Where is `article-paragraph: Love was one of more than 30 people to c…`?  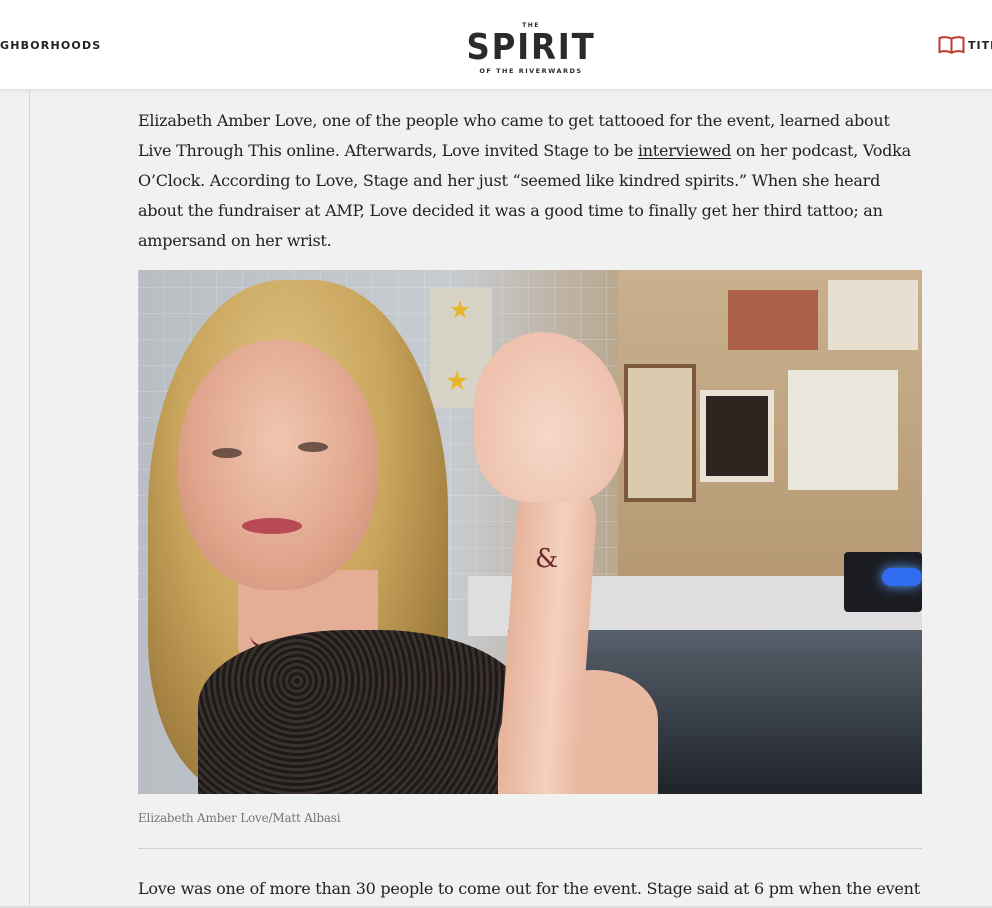
article-paragraph: Love was one of more than 30 people to c… is located at coordinates (529, 888).